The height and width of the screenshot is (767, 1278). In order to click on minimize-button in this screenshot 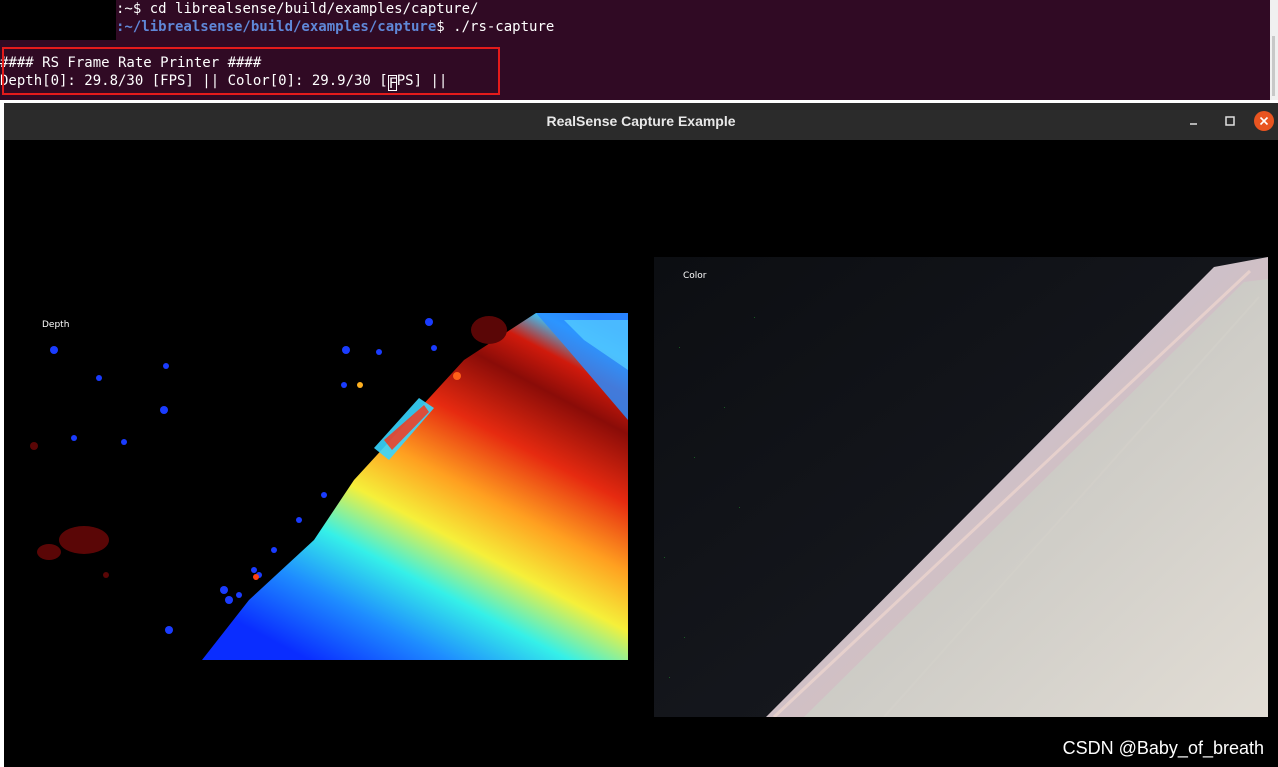, I will do `click(1194, 121)`.